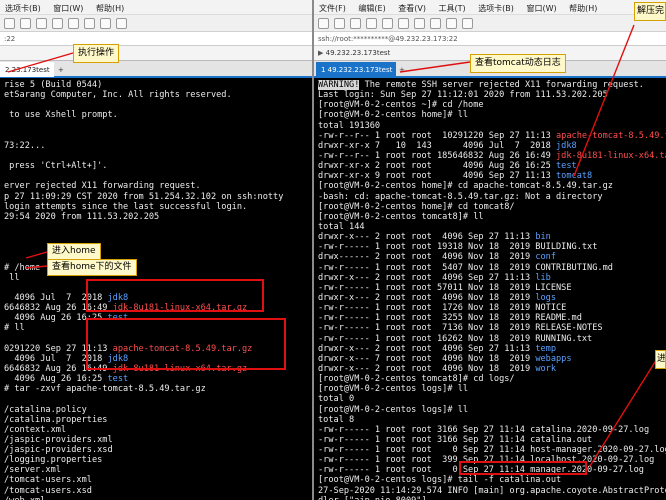 The height and width of the screenshot is (500, 666). I want to click on terminal-line: drwxr-xr-x 7 10 143 4096 Jul 7 2018 jdk8, so click(492, 146).